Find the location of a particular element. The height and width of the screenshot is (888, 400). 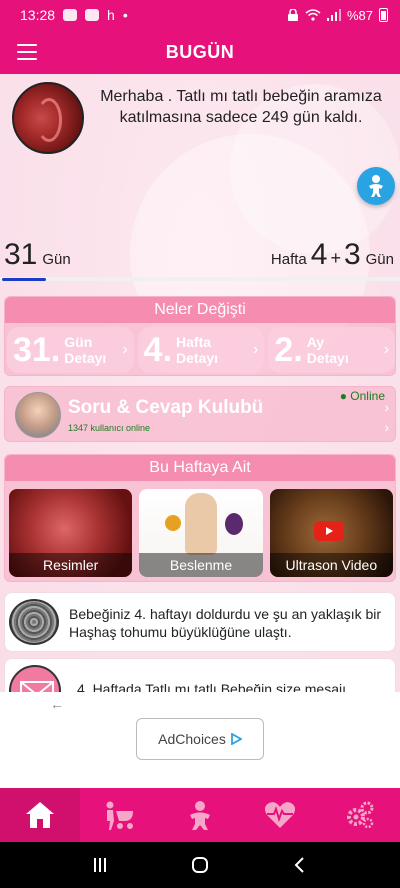

ultrasound-video-tile: Ultrason Video is located at coordinates (331, 533).